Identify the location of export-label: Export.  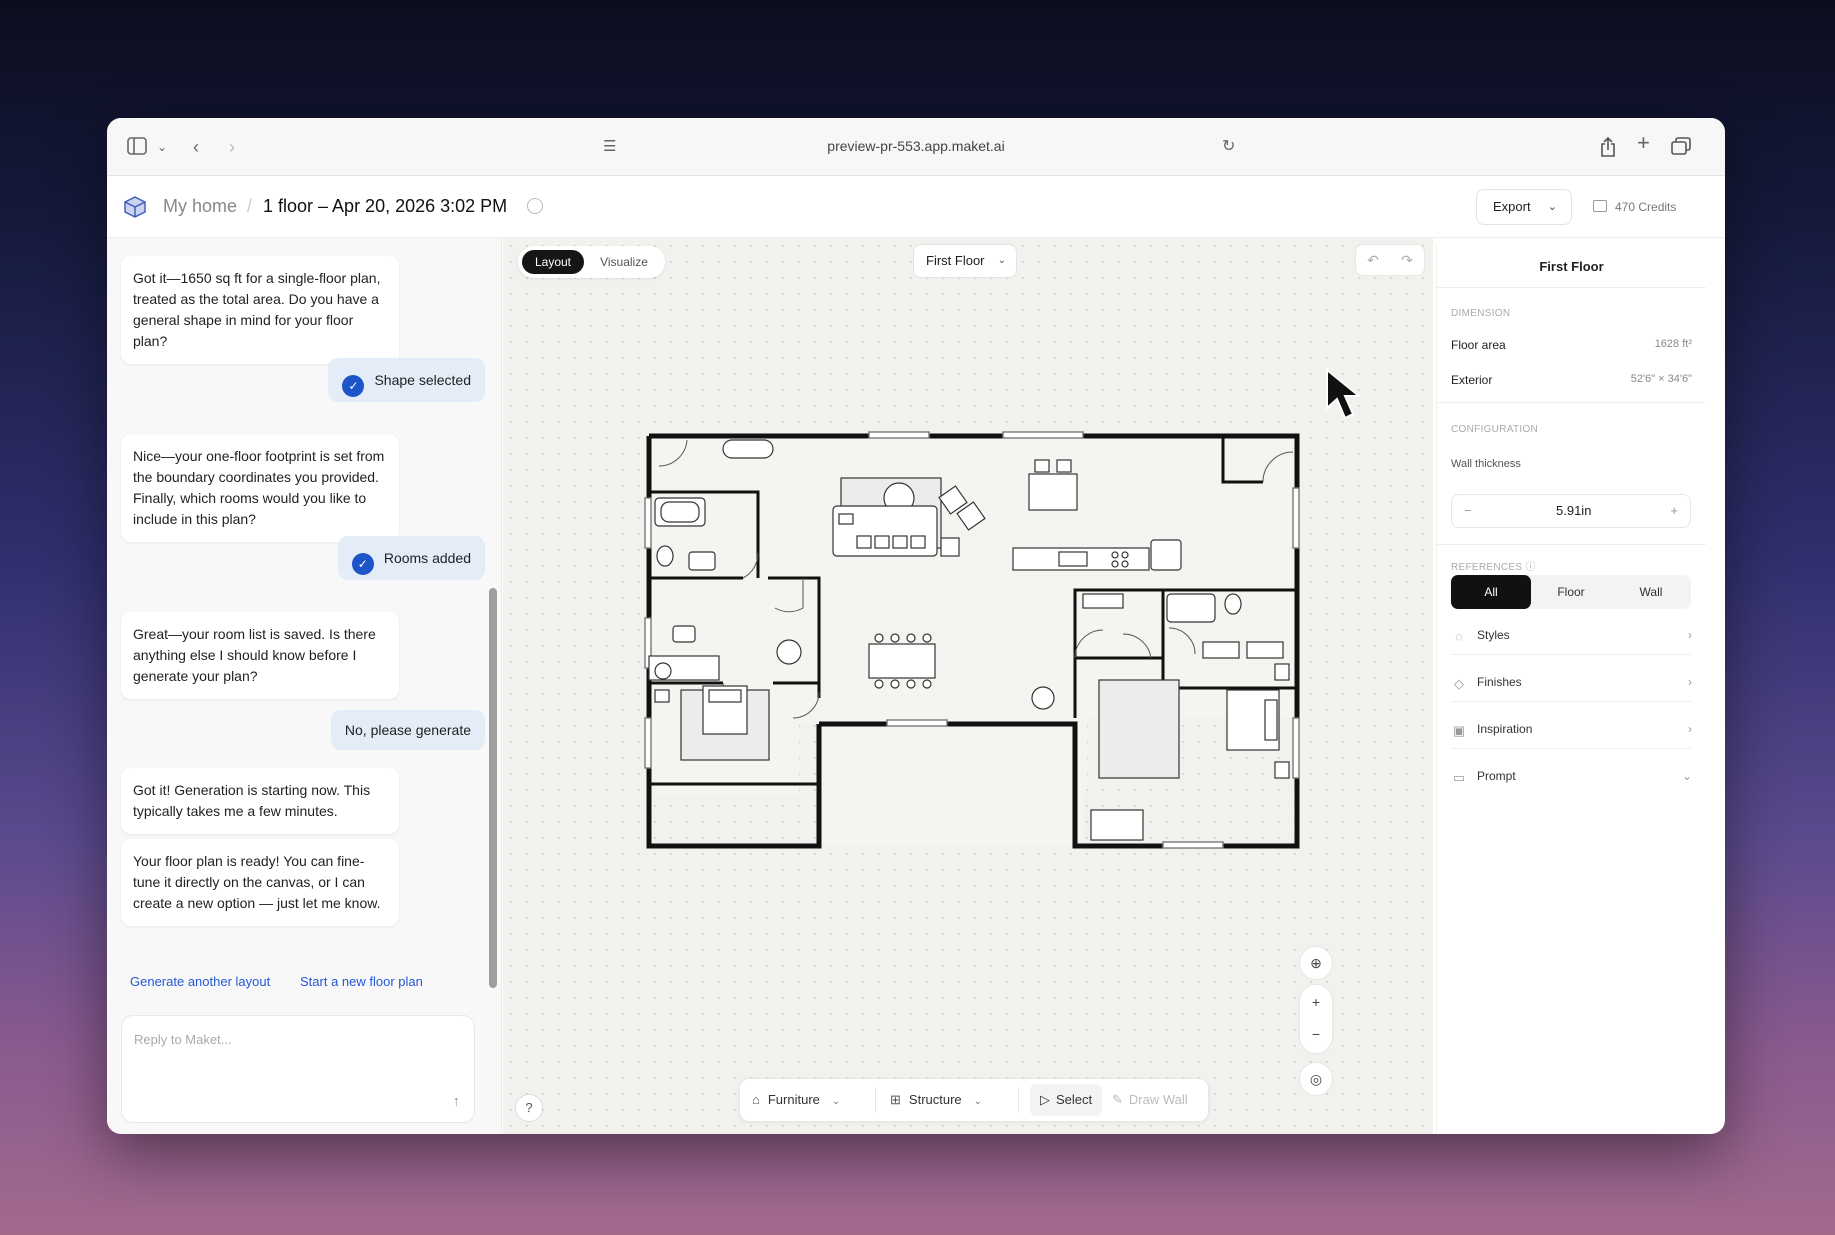
(1512, 206).